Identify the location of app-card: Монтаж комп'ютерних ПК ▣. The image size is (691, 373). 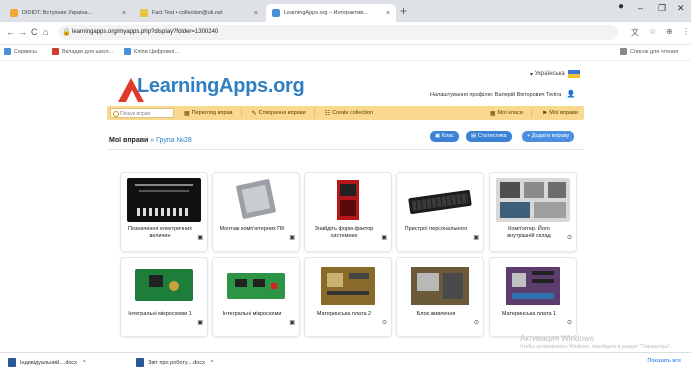
(256, 212).